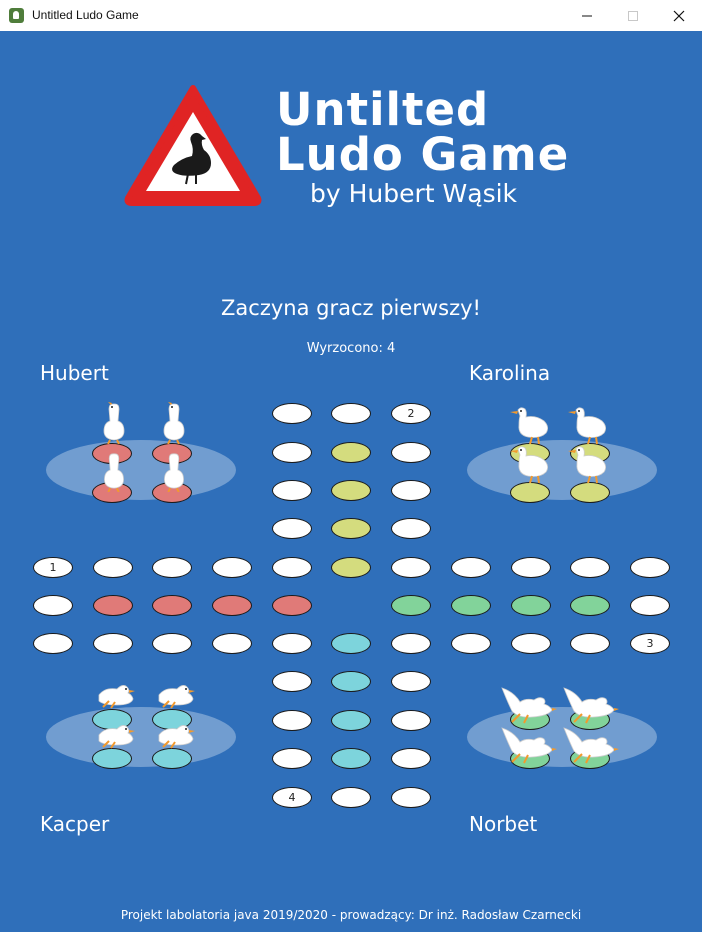 This screenshot has height=932, width=702. I want to click on minimize-button, so click(587, 15).